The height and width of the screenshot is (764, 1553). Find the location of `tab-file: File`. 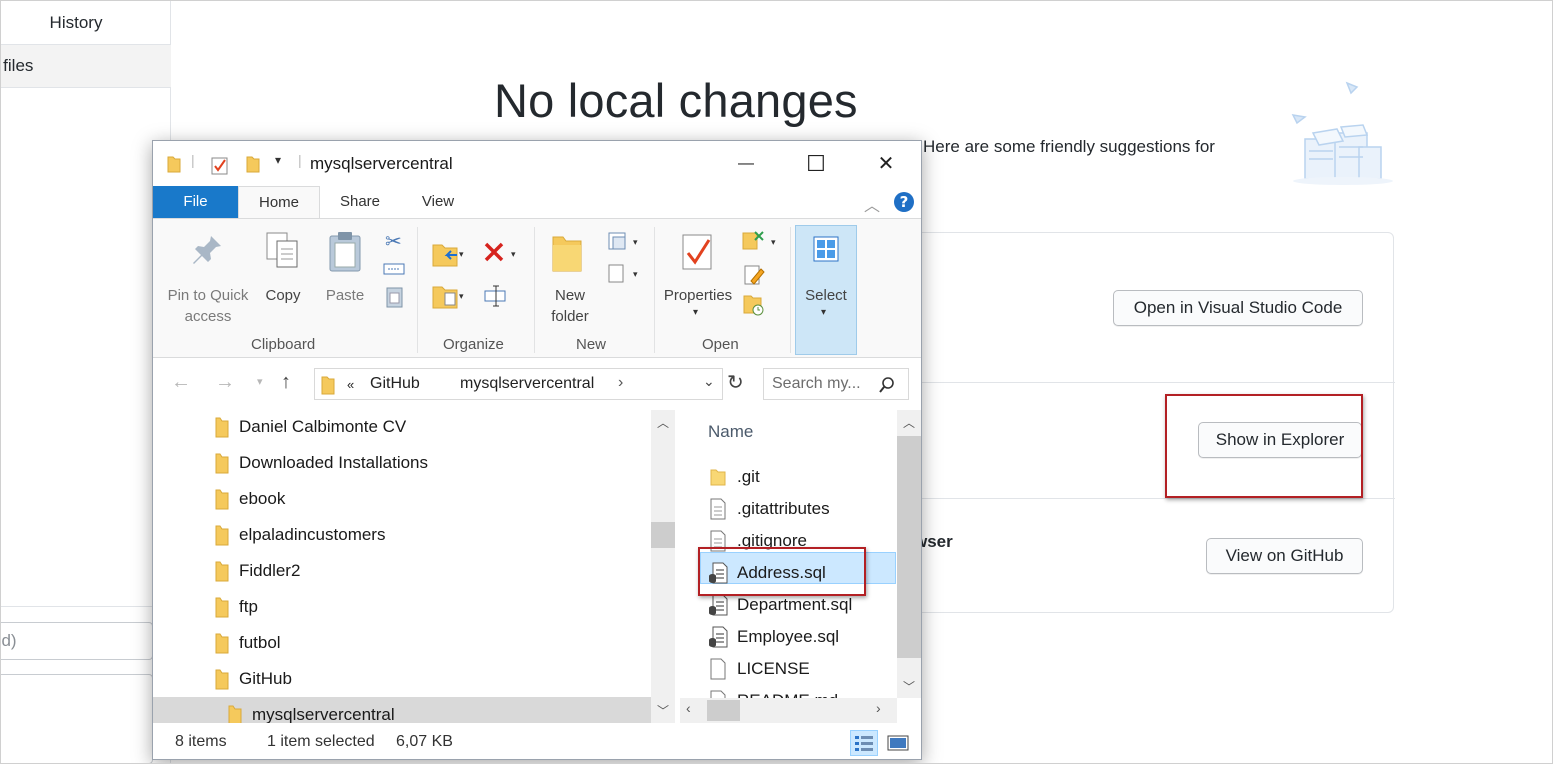

tab-file: File is located at coordinates (195, 202).